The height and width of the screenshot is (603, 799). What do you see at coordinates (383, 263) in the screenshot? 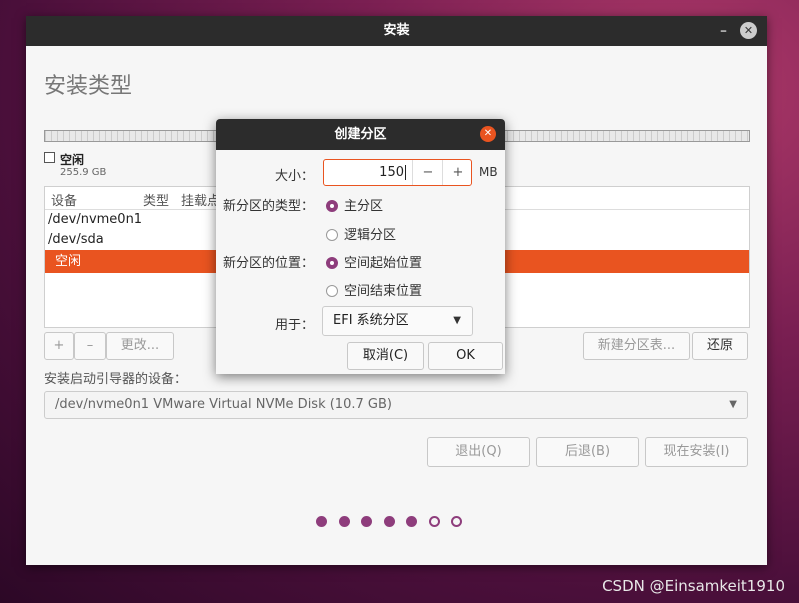
I see `radio-location-start-label: 空间起始位置` at bounding box center [383, 263].